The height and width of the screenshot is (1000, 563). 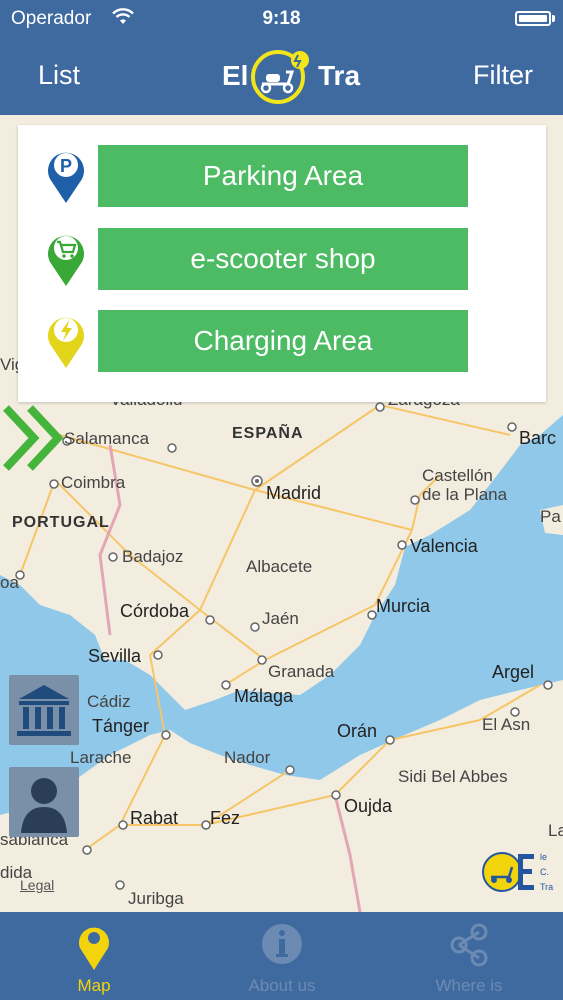 I want to click on expand-panel-chevrons-icon, so click(x=37, y=440).